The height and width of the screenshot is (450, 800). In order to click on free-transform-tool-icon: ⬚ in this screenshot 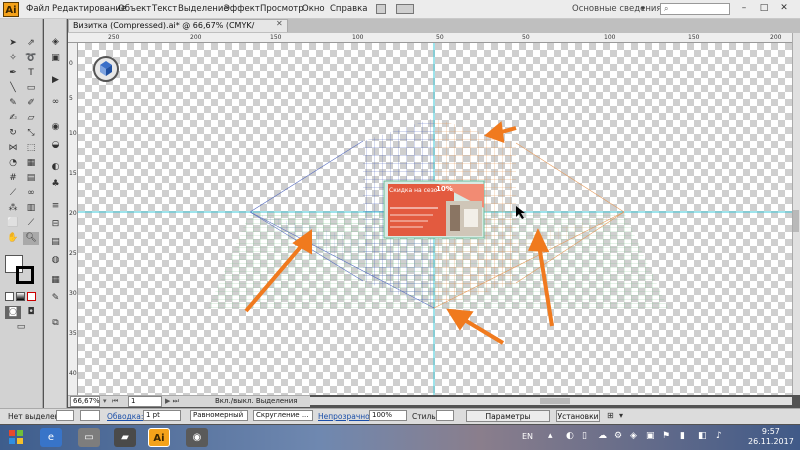, I will do `click(31, 148)`.